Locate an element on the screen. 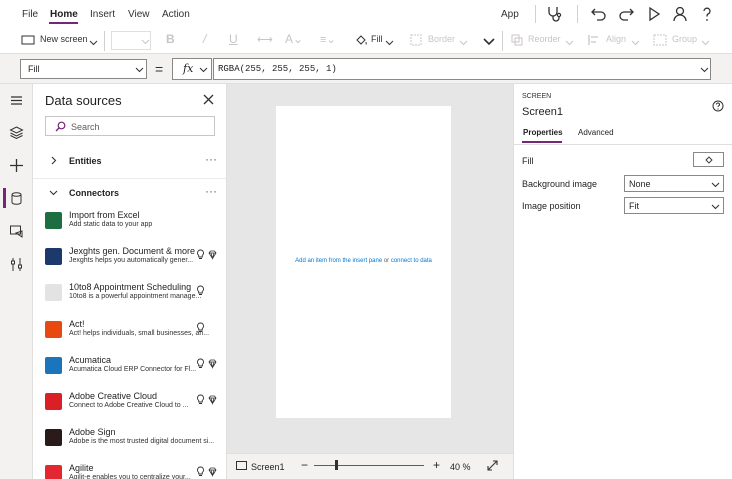 This screenshot has height=479, width=732. section-entities: Entities ··· is located at coordinates (129, 161).